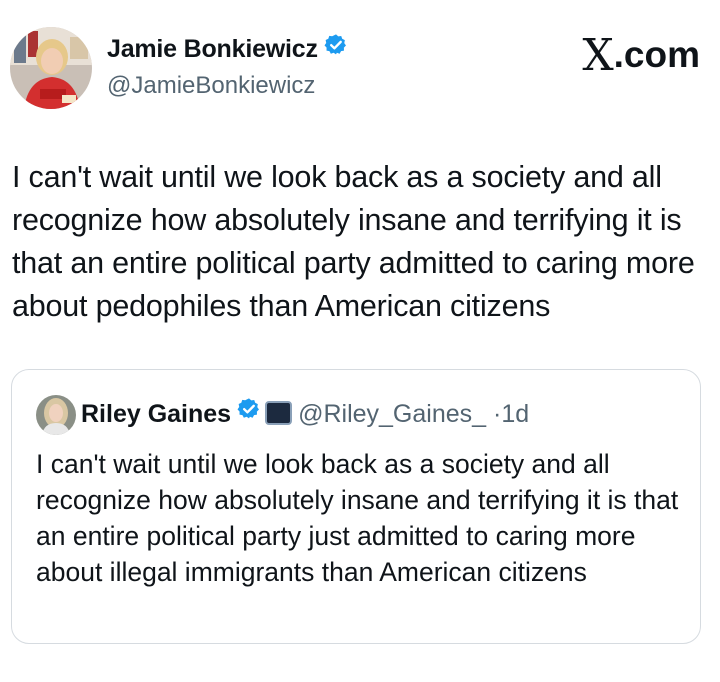 The height and width of the screenshot is (682, 720). Describe the element at coordinates (212, 49) in the screenshot. I see `author-name-label: Jamie Bonkiewicz` at that location.